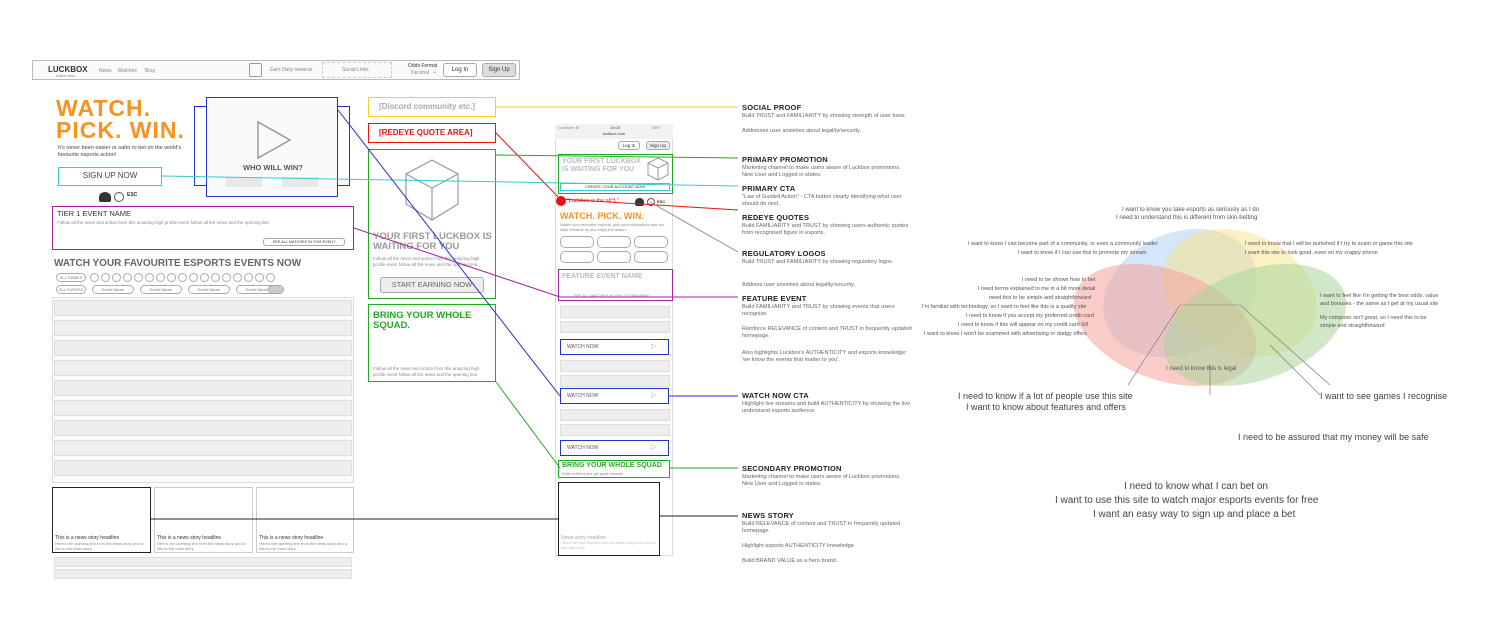  Describe the element at coordinates (768, 515) in the screenshot. I see `annotation-title: NEWS STORY` at that location.